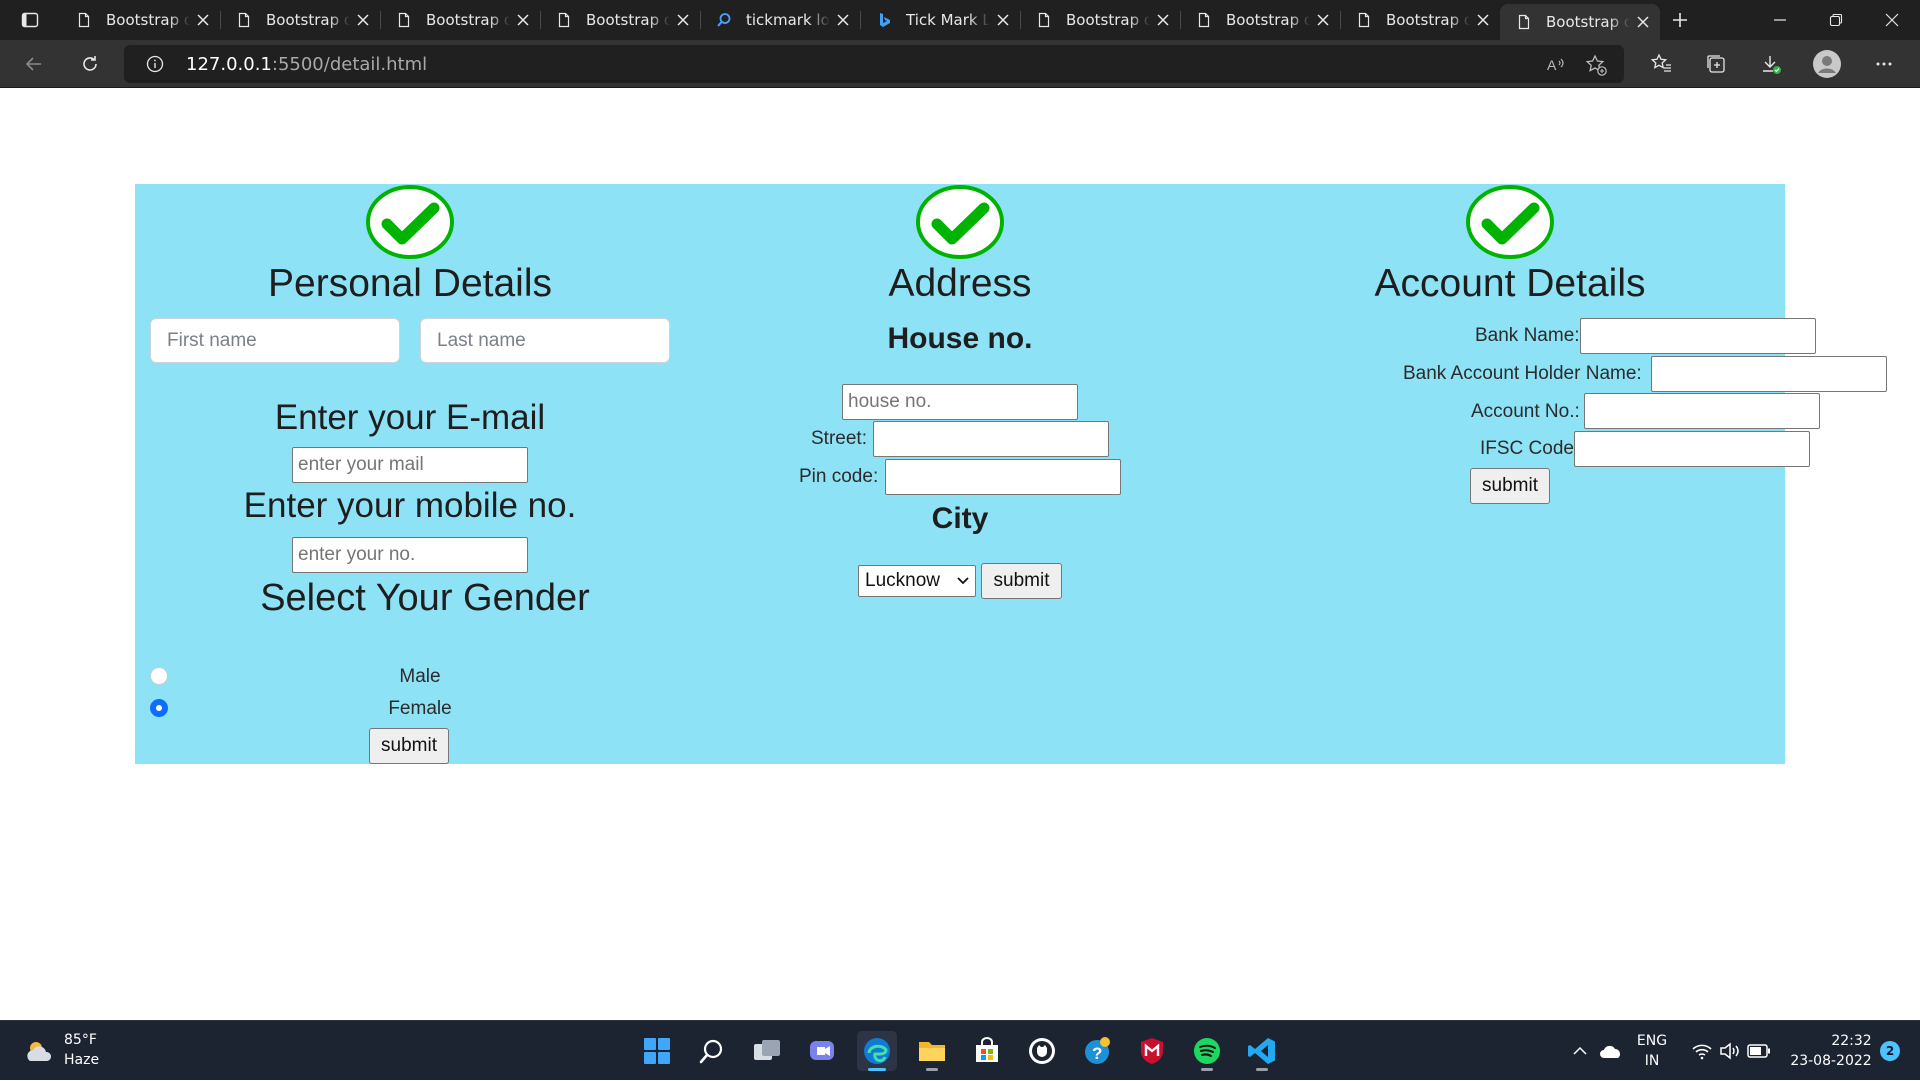 This screenshot has width=1920, height=1081. I want to click on account-no-input, so click(1702, 411).